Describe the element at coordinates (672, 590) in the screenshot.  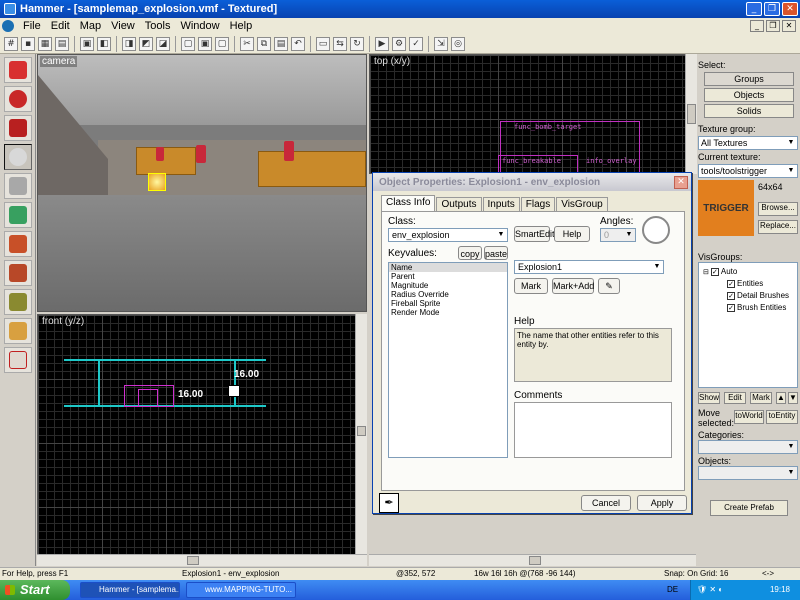
I see `language-indicator: DE` at that location.